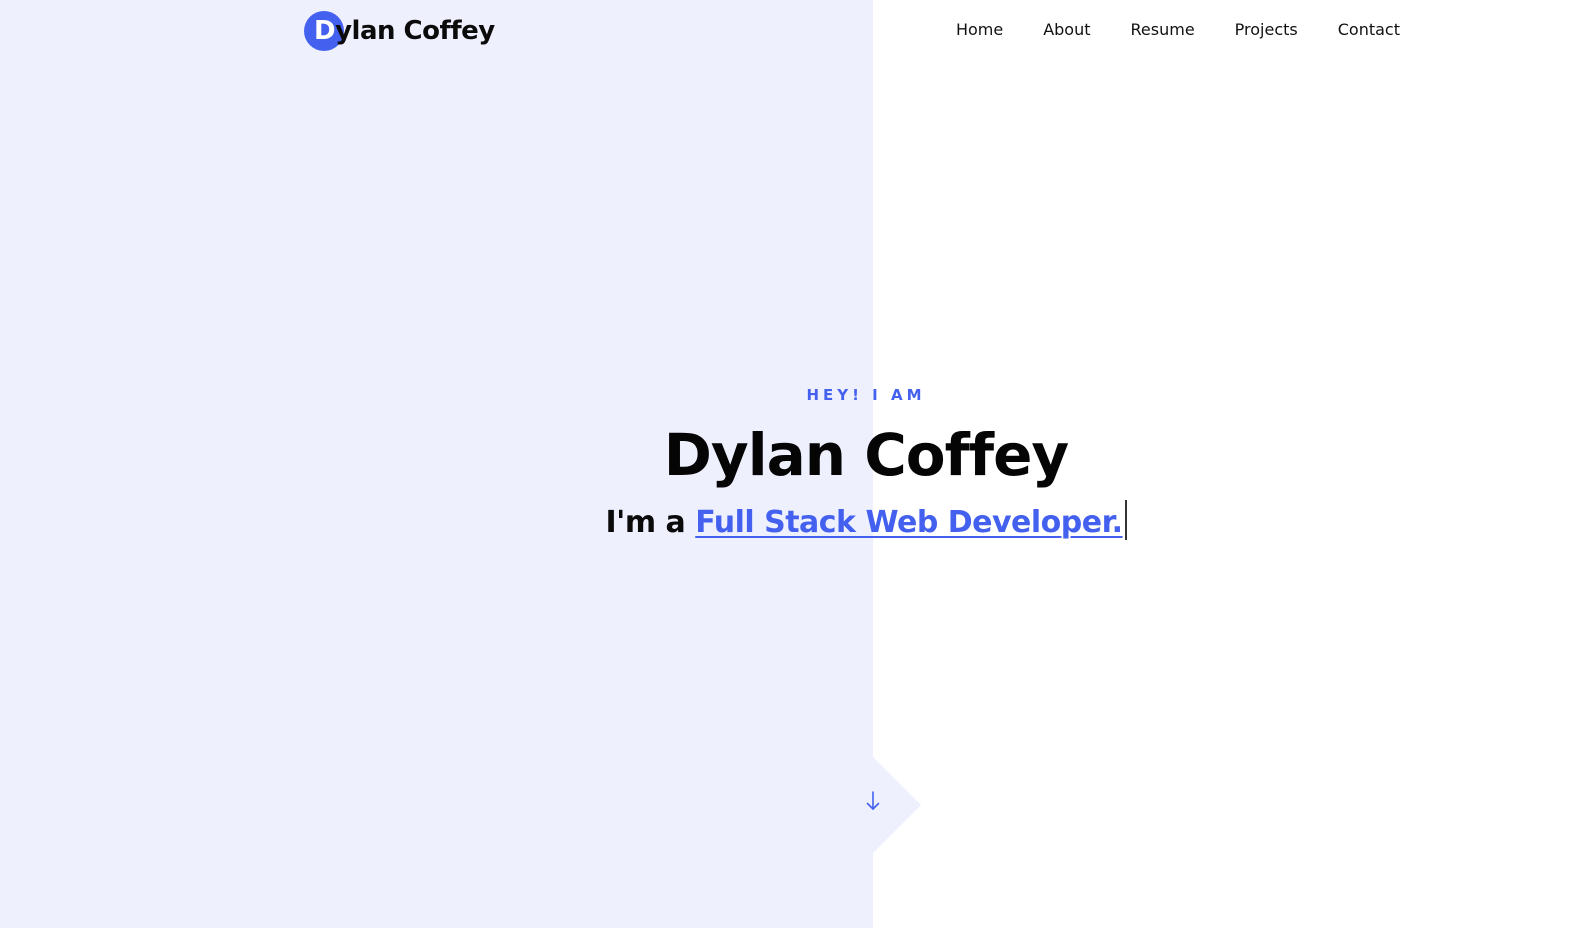  What do you see at coordinates (866, 455) in the screenshot?
I see `hero-name: Dylan Coffey` at bounding box center [866, 455].